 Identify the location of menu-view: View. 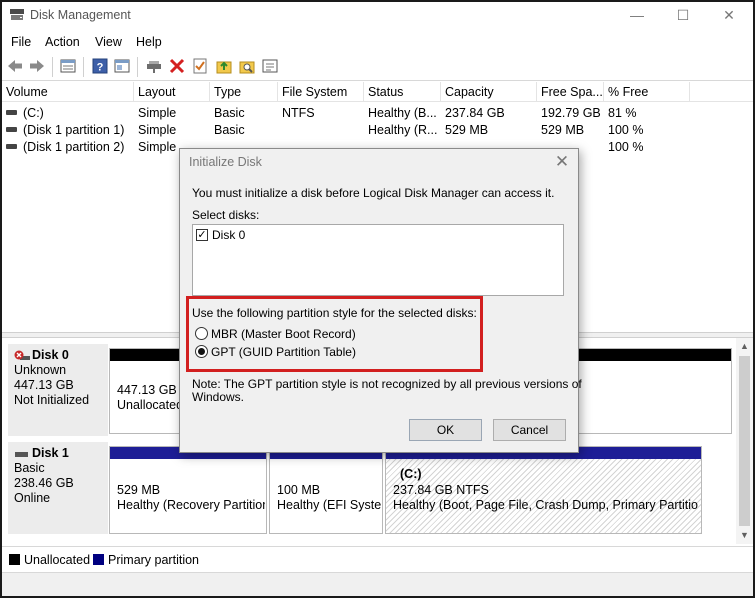
(108, 42).